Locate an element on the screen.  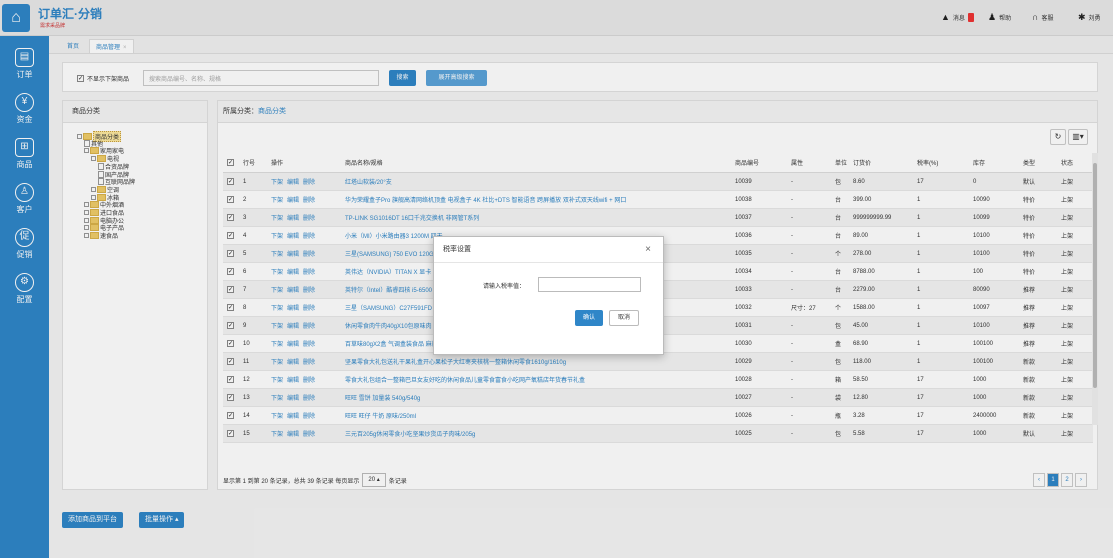
tax-rate-dialog: 税率设置 × 请输入税率值： 确认 取消 is located at coordinates (548, 295).